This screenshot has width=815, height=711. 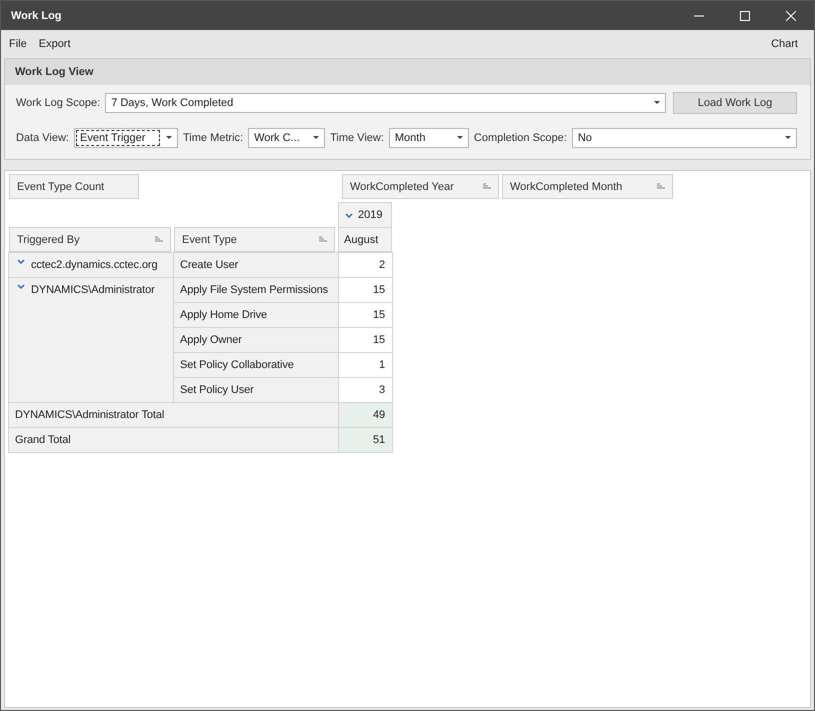 What do you see at coordinates (420, 186) in the screenshot?
I see `column-field-button: WorkCompleted Year` at bounding box center [420, 186].